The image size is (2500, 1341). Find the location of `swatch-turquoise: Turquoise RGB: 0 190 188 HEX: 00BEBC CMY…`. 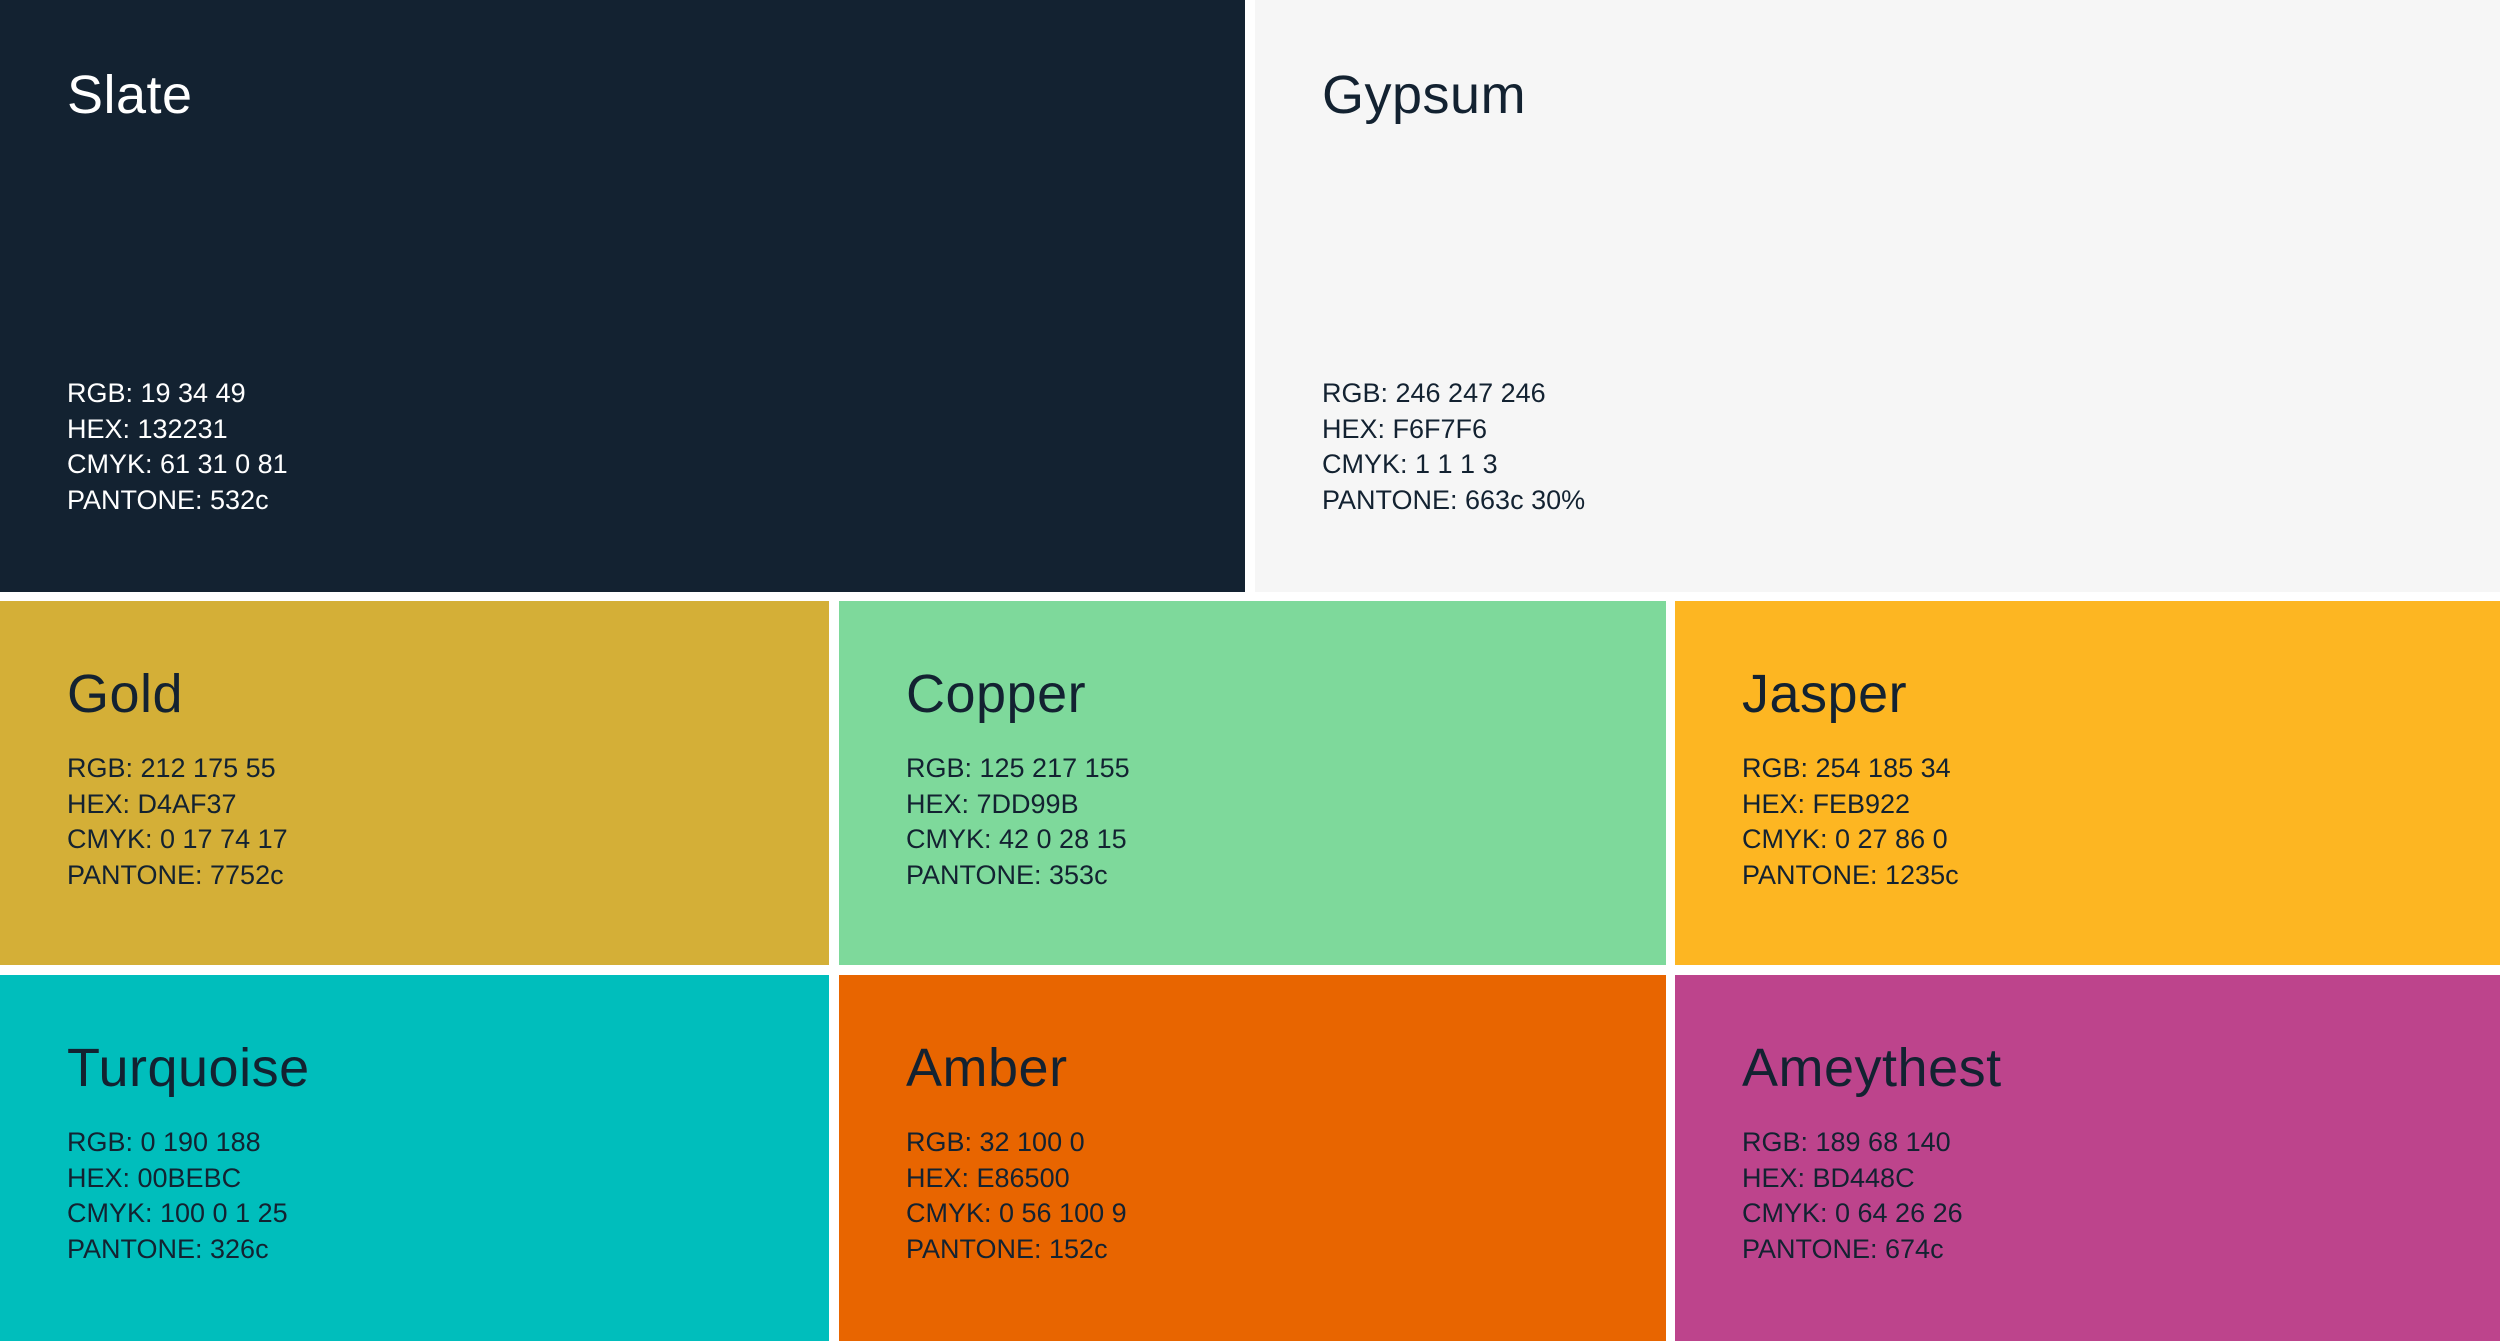

swatch-turquoise: Turquoise RGB: 0 190 188 HEX: 00BEBC CMY… is located at coordinates (414, 1158).